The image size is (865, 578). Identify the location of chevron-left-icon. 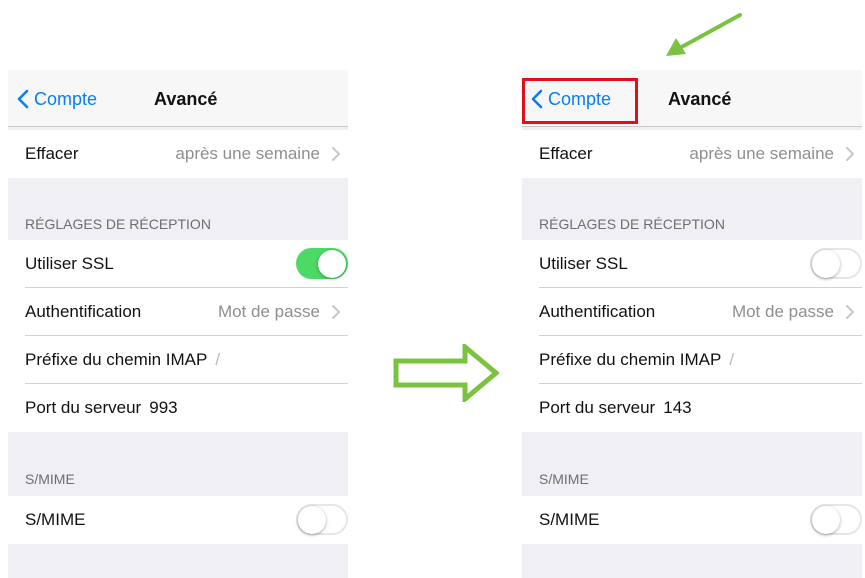
(23, 99).